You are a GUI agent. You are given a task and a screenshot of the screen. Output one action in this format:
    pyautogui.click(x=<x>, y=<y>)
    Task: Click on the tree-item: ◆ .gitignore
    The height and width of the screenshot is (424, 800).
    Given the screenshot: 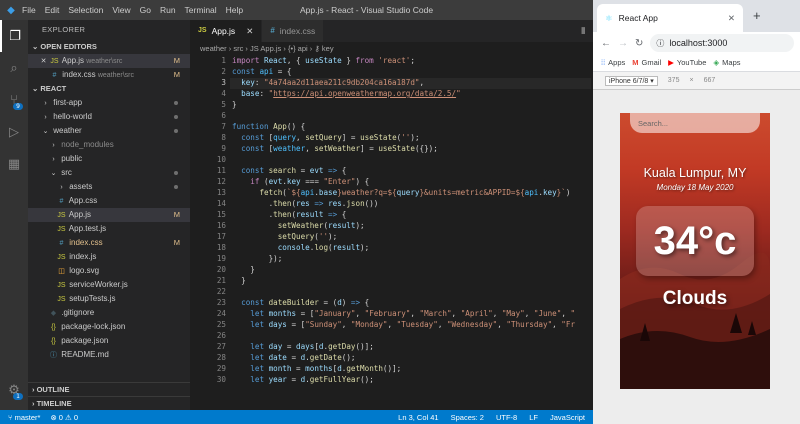 What is the action you would take?
    pyautogui.click(x=109, y=313)
    